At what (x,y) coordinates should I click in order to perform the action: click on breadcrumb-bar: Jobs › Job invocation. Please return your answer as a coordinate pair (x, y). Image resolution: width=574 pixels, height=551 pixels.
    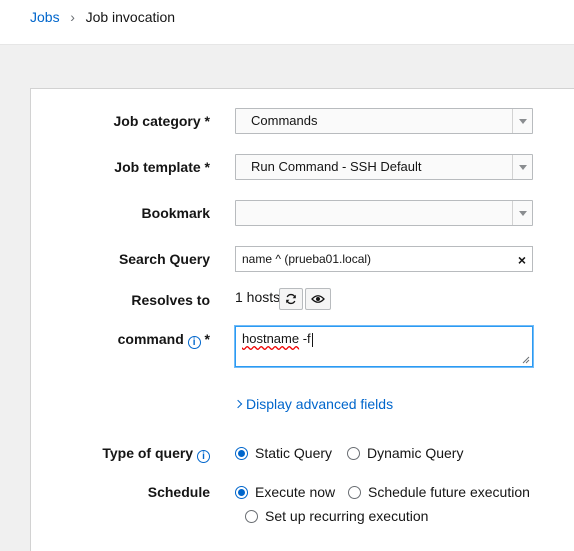
    Looking at the image, I should click on (287, 22).